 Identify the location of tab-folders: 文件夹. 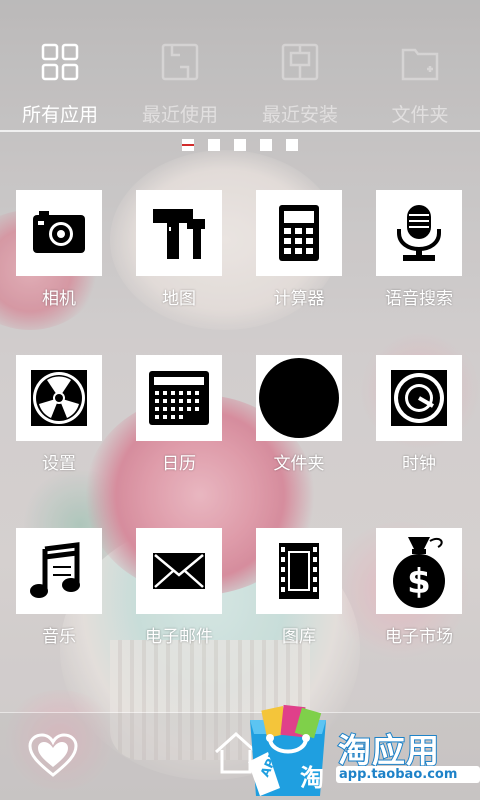
(420, 64).